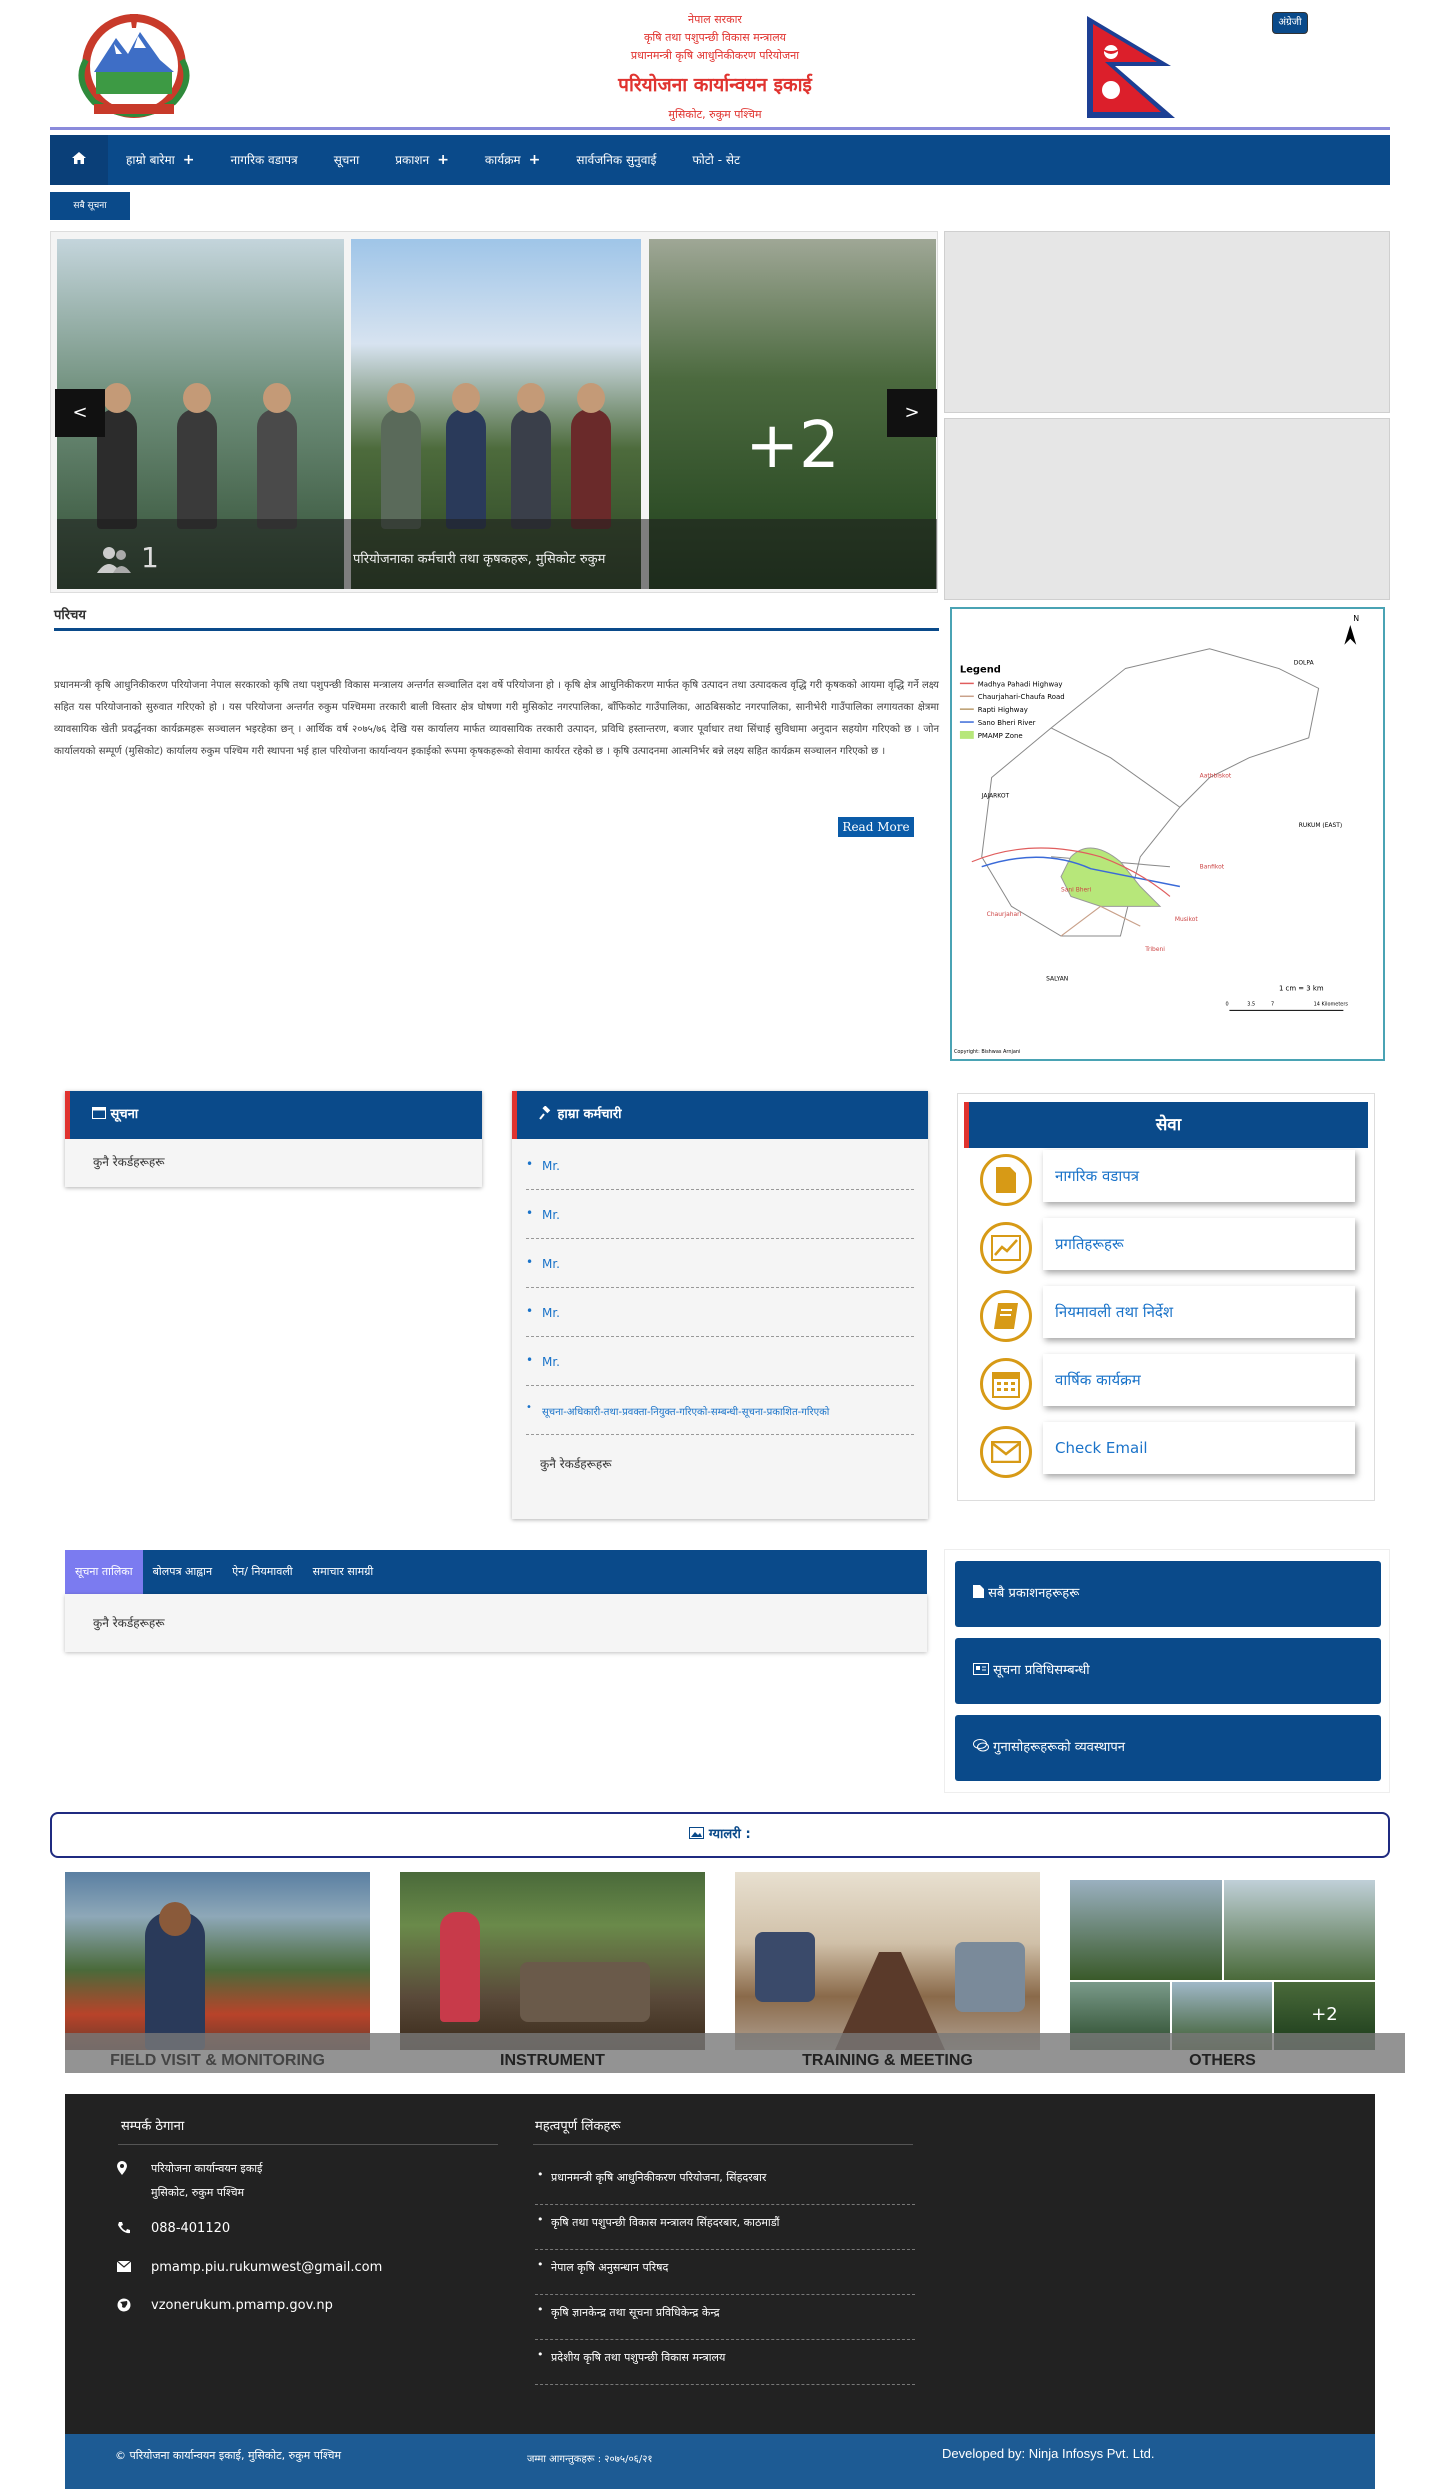 Image resolution: width=1440 pixels, height=2489 pixels. Describe the element at coordinates (578, 2126) in the screenshot. I see `footer-links-title: महत्वपूर्ण लिंकहरू` at that location.